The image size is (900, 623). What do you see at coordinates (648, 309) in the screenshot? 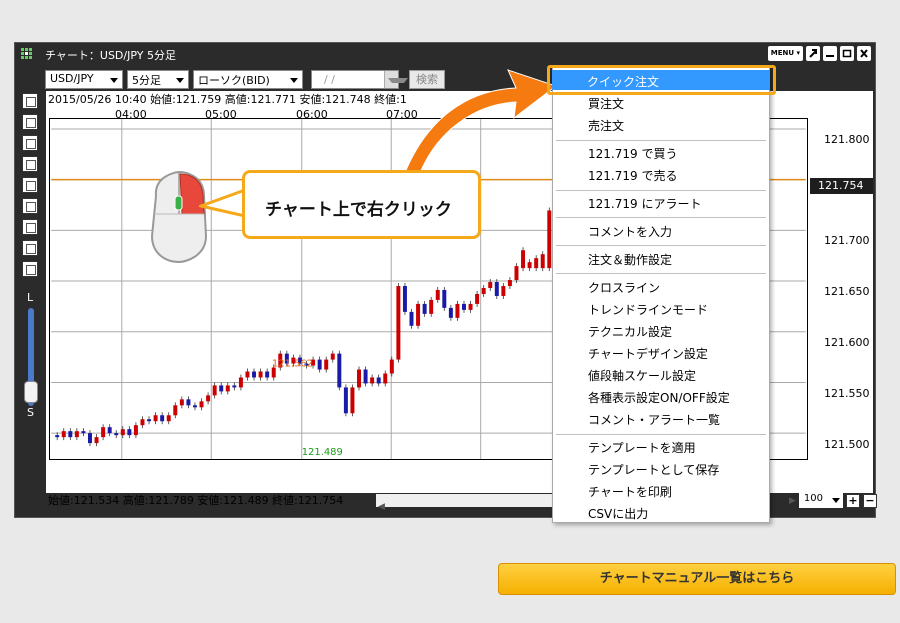
I see `menu-item-trendline-mode: トレンドラインモード` at bounding box center [648, 309].